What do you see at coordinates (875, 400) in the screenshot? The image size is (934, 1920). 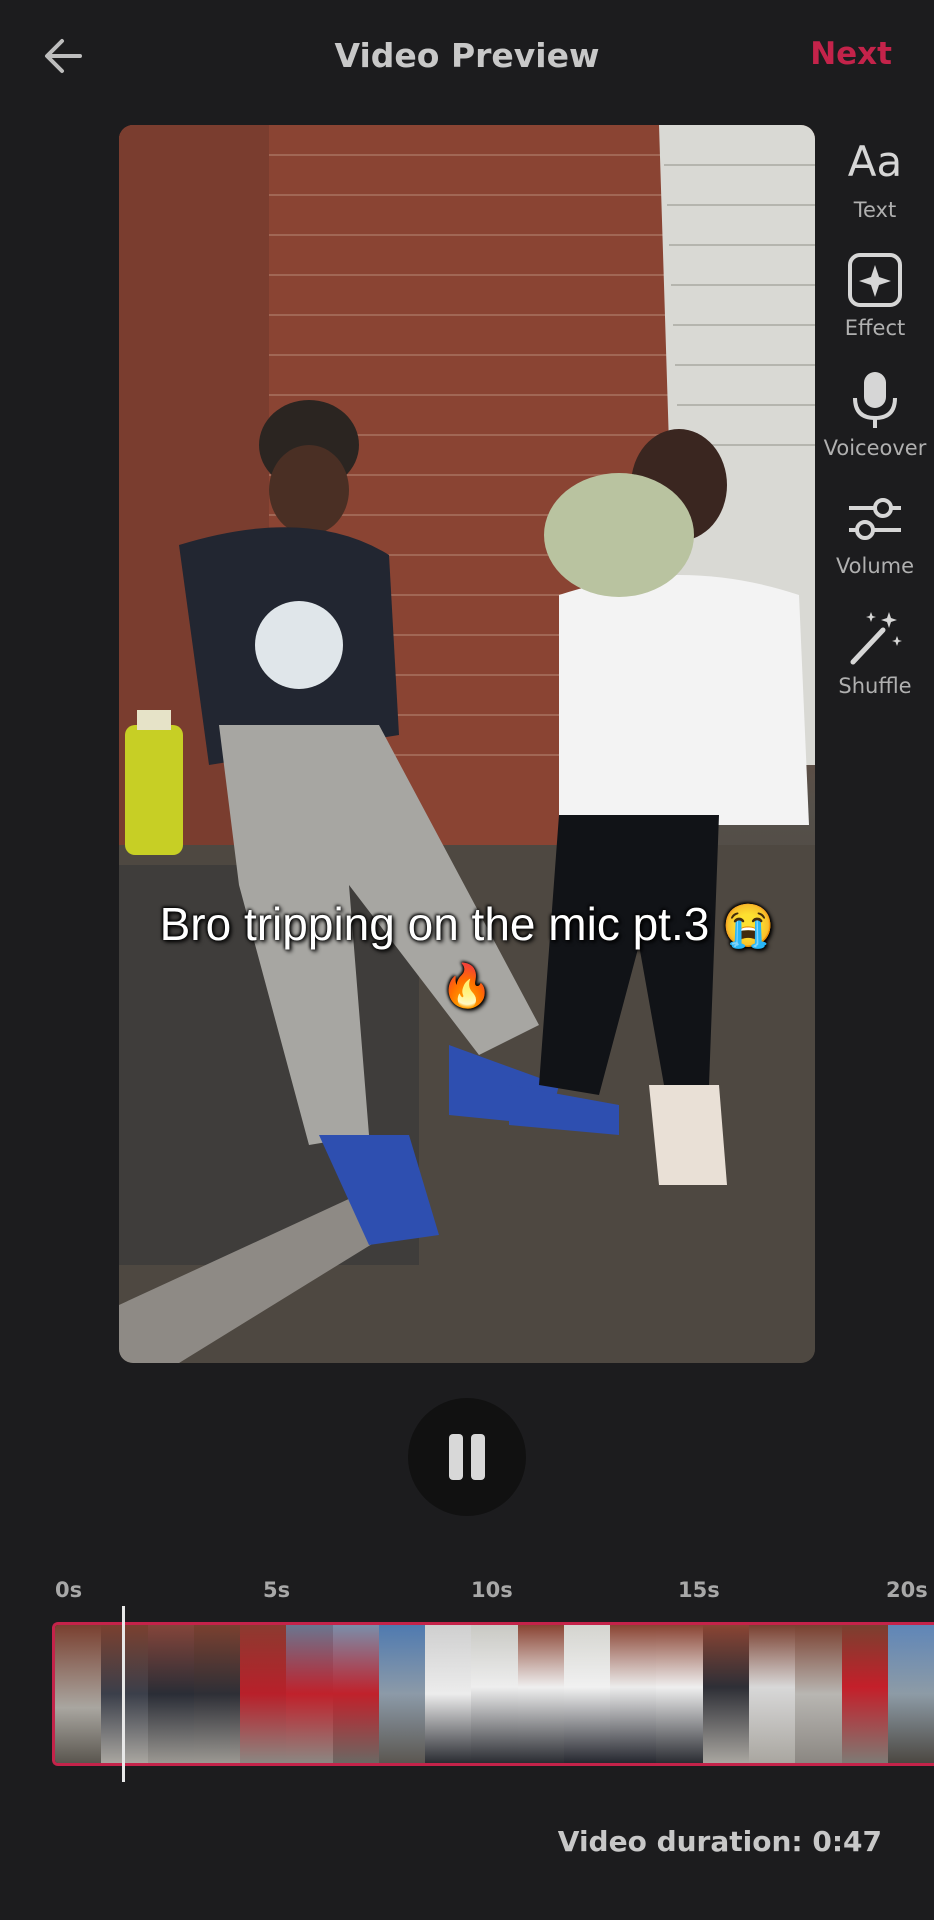 I see `microphone-icon` at bounding box center [875, 400].